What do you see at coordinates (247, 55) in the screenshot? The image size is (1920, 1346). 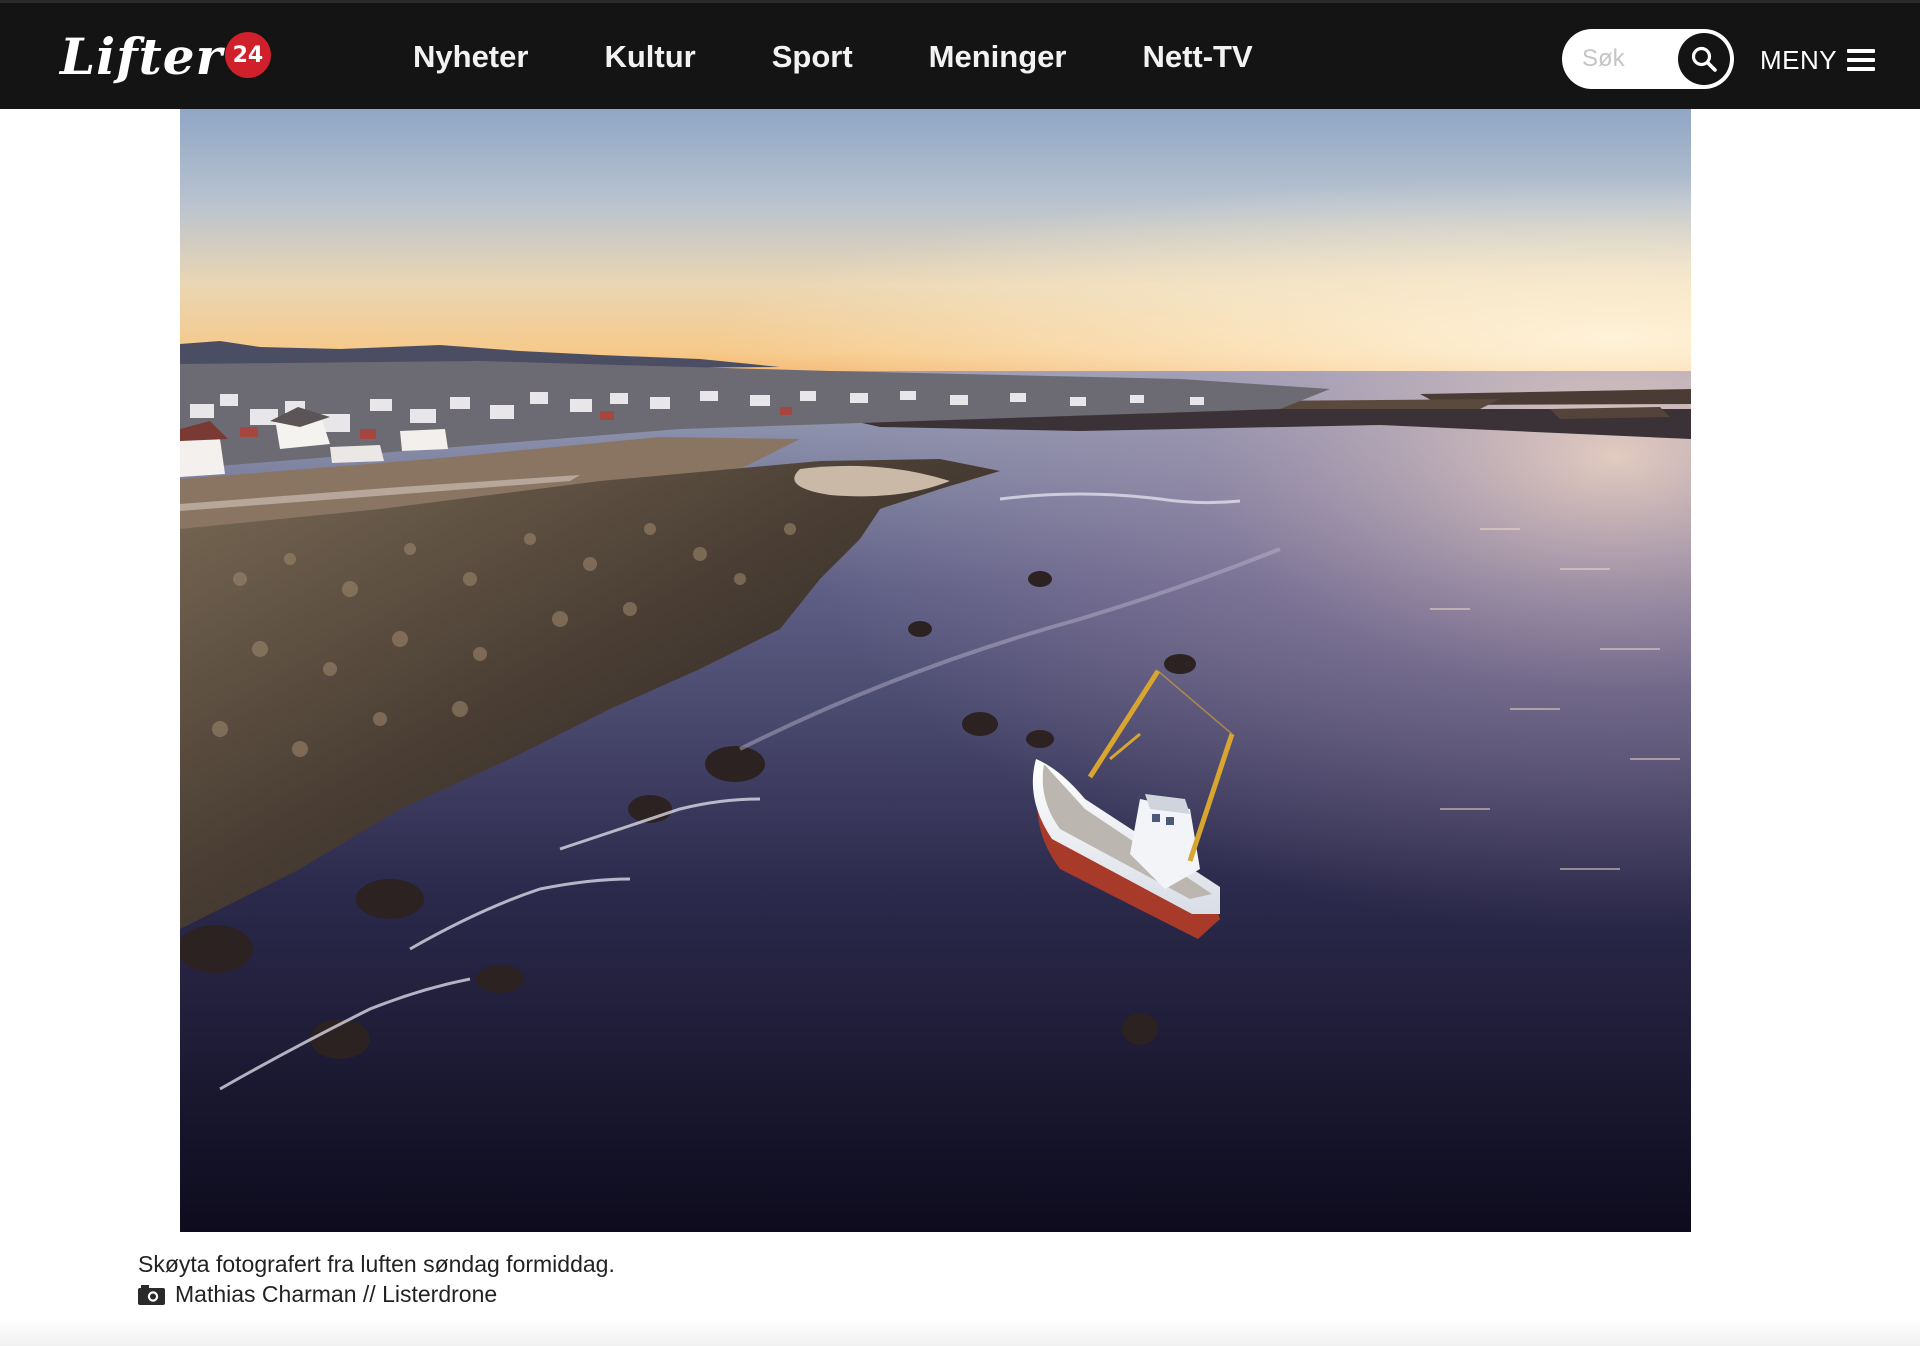 I see `logo-badge: 24` at bounding box center [247, 55].